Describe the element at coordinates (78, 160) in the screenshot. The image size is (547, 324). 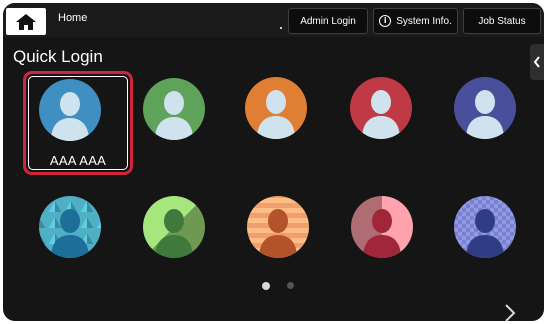
I see `user-name-label: AAA AAA` at that location.